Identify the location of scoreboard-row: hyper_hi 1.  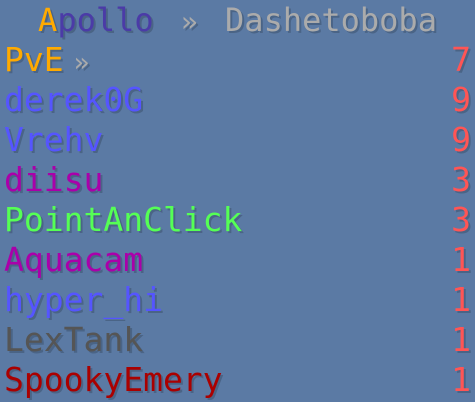
(237, 300).